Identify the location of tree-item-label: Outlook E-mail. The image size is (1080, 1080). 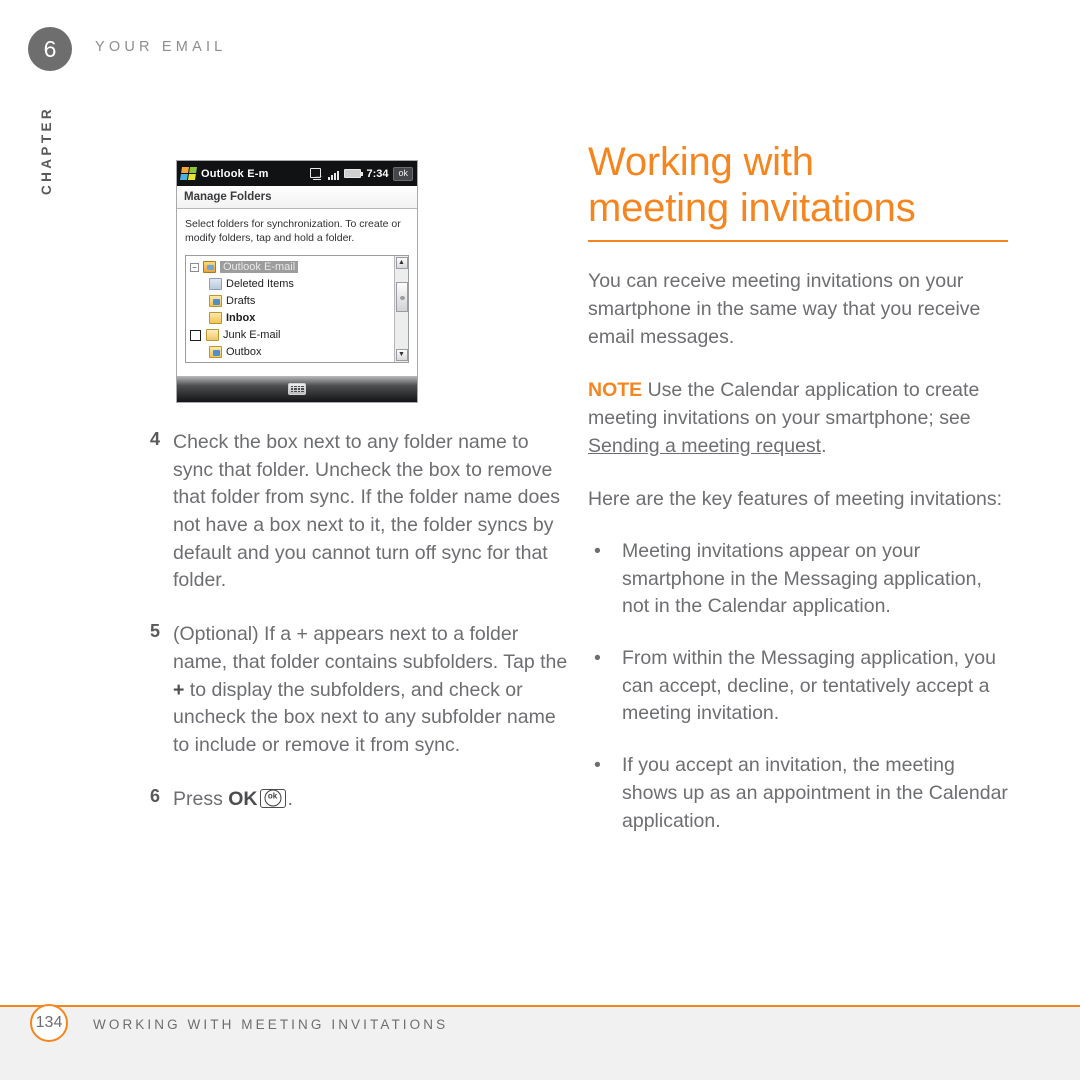
(259, 267).